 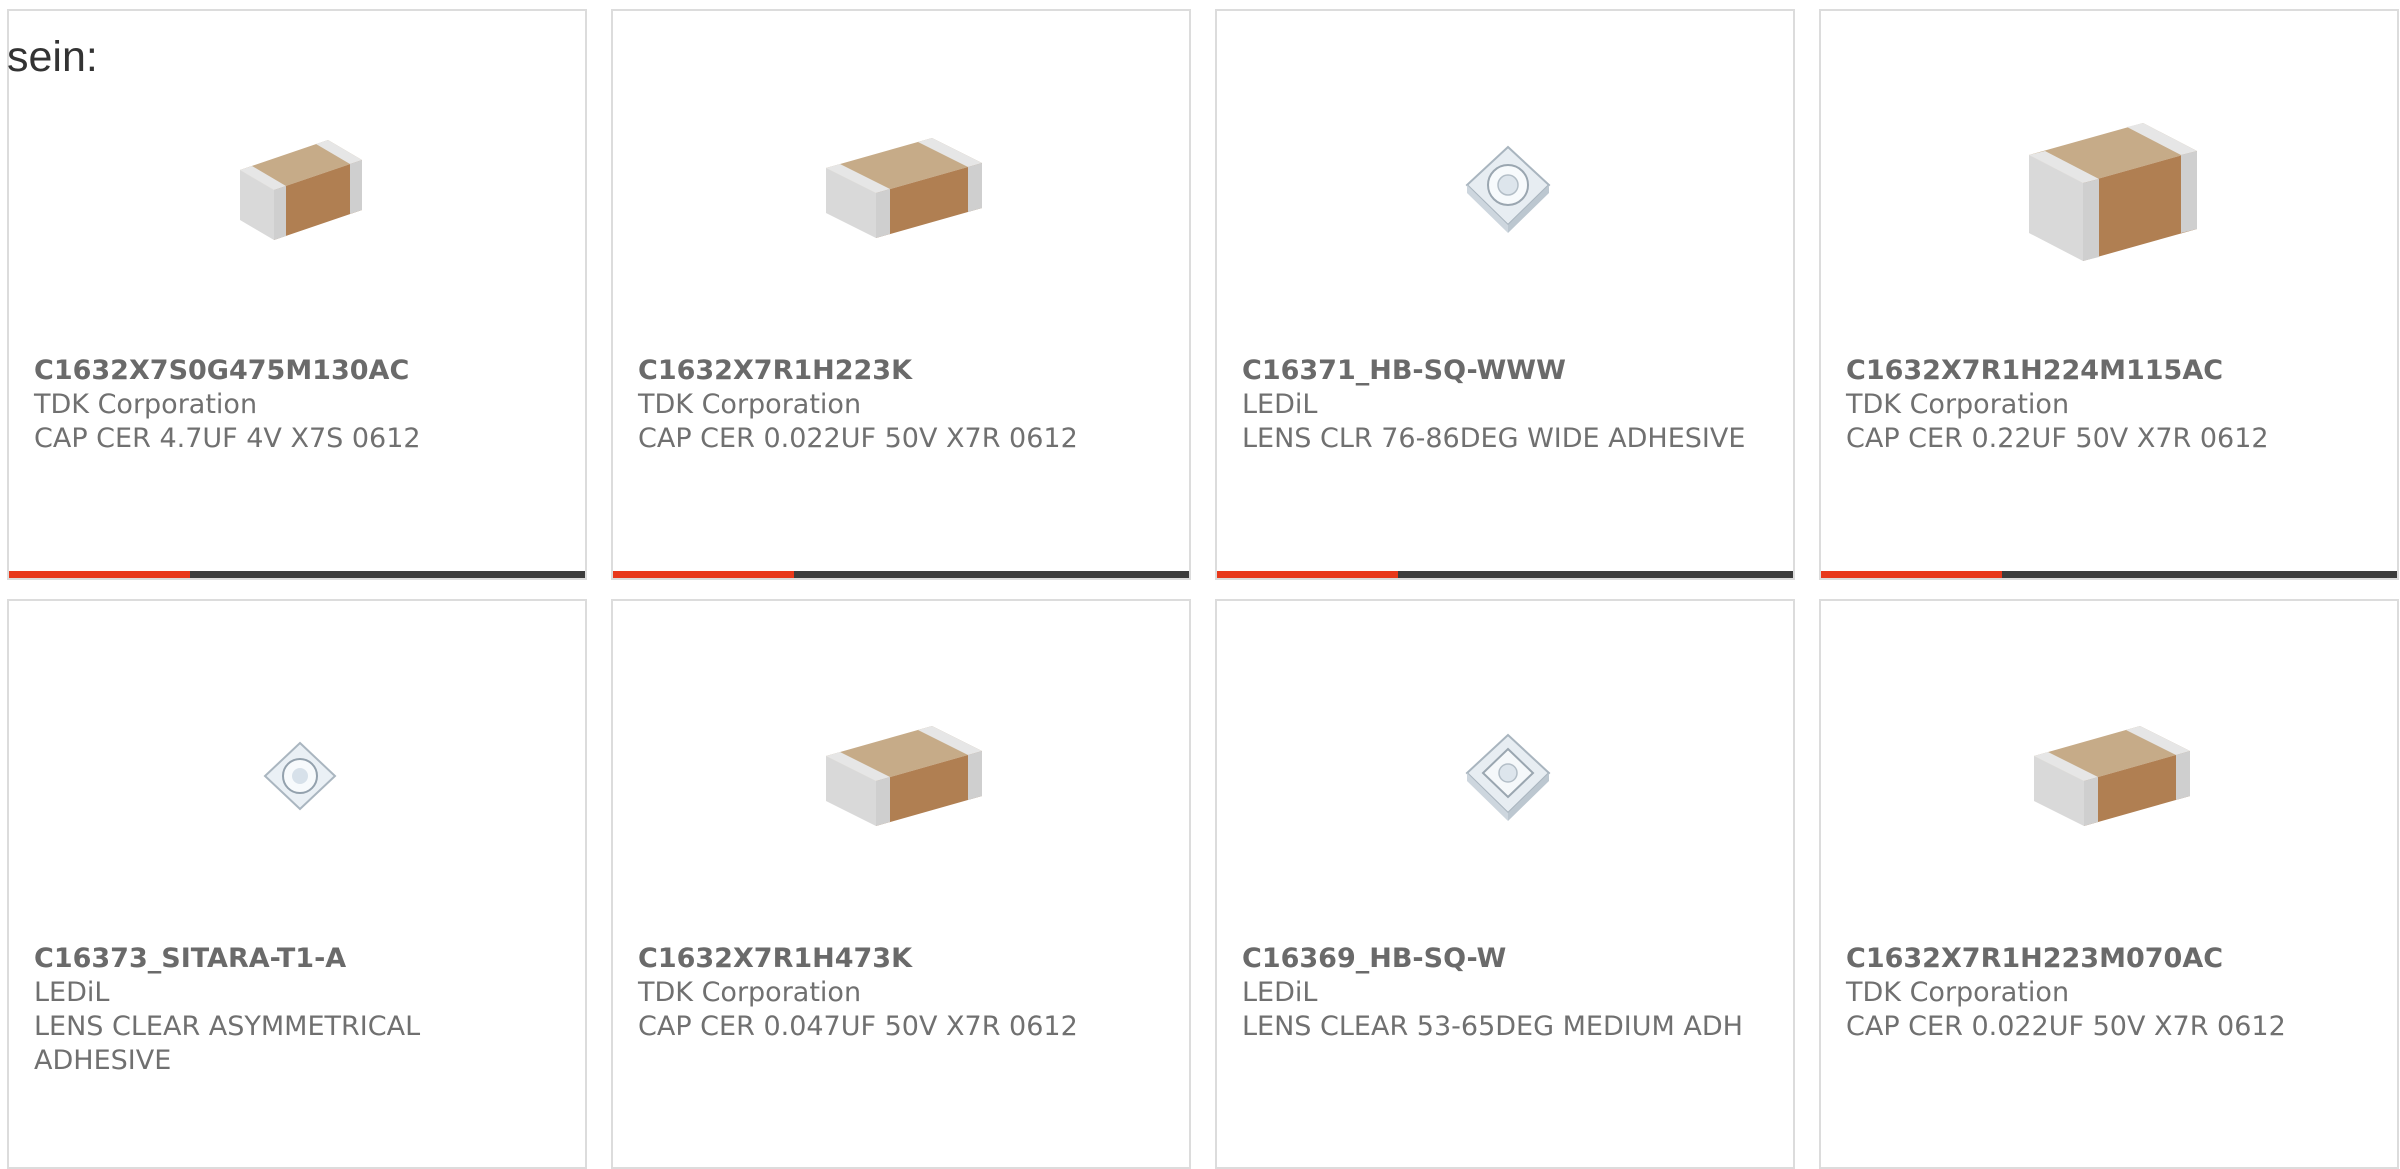 I want to click on description: CAP CER 4.7UF 4V X7S 0612, so click(x=227, y=438).